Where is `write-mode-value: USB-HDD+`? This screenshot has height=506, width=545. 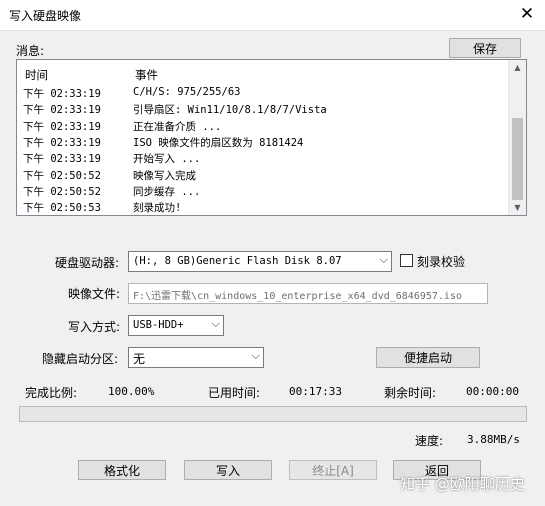 write-mode-value: USB-HDD+ is located at coordinates (158, 325).